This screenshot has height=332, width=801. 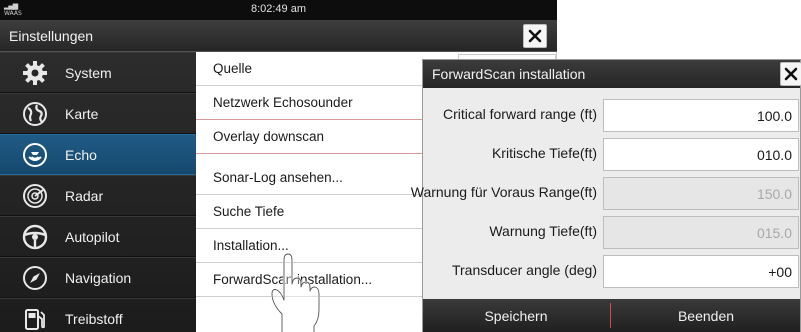 I want to click on sidebar-item-treibstoff: Treibstoff, so click(x=98, y=315).